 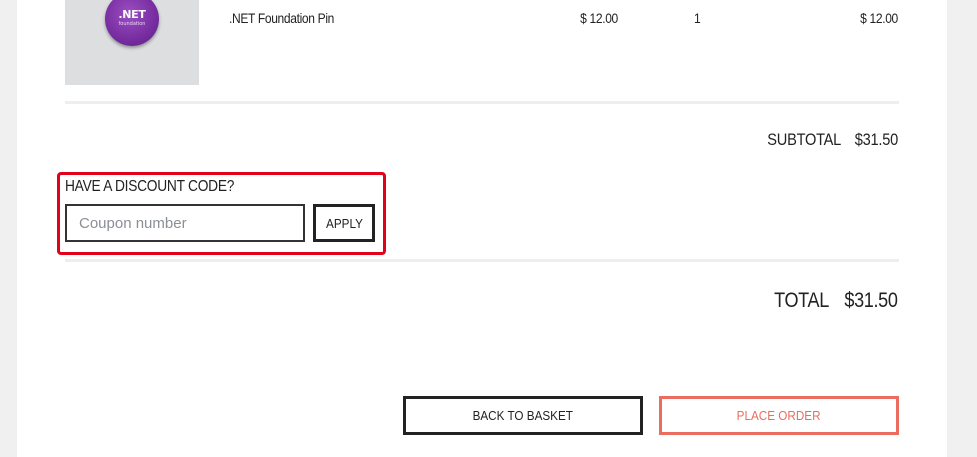 What do you see at coordinates (802, 300) in the screenshot?
I see `total-label: TOTAL` at bounding box center [802, 300].